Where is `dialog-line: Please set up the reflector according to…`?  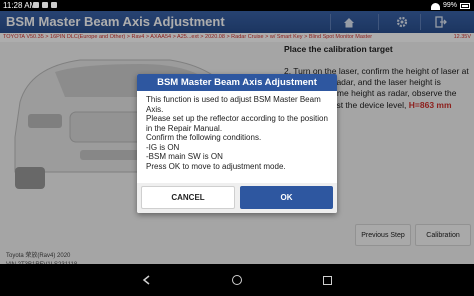 dialog-line: Please set up the reflector according to… is located at coordinates (237, 123).